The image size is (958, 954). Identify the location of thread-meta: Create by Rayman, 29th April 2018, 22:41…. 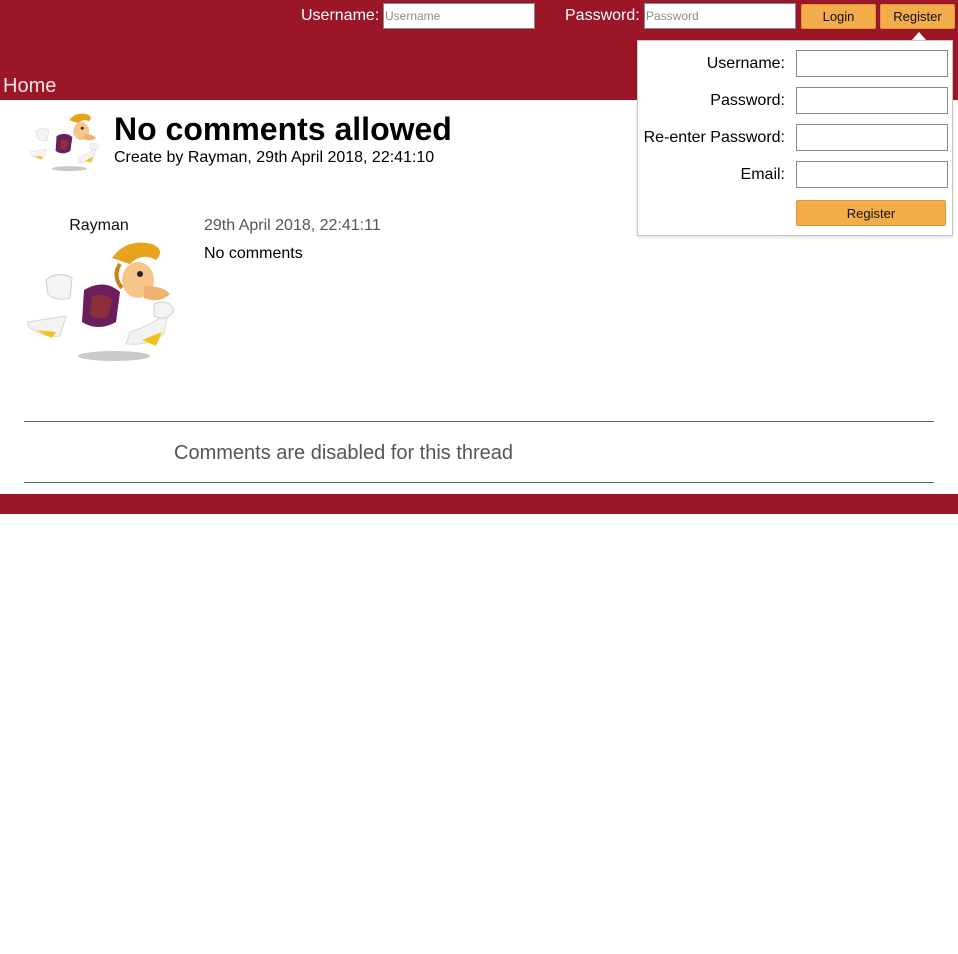
(274, 157).